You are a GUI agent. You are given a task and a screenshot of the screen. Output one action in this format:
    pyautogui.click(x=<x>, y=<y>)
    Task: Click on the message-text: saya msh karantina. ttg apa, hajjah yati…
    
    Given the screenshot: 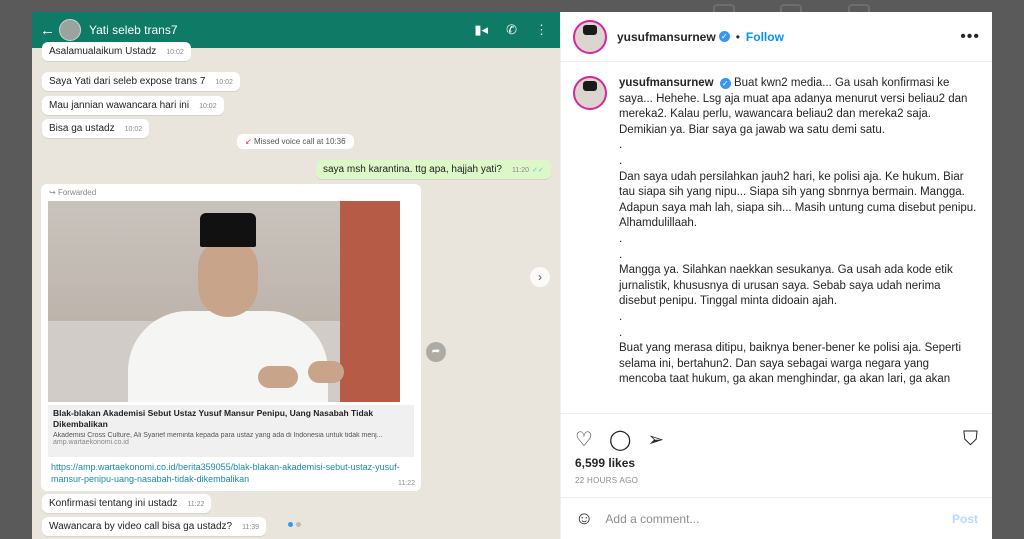 What is the action you would take?
    pyautogui.click(x=412, y=169)
    